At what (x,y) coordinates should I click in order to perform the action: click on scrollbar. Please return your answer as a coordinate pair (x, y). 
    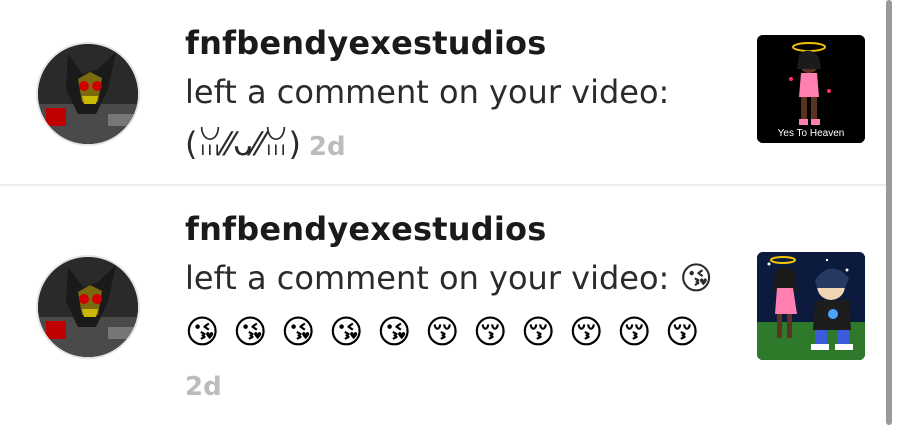
    Looking at the image, I should click on (889, 212).